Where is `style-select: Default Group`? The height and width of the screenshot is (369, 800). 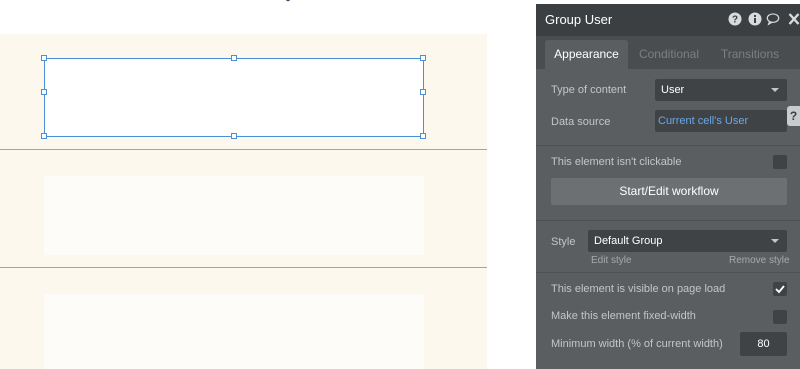 style-select: Default Group is located at coordinates (687, 241).